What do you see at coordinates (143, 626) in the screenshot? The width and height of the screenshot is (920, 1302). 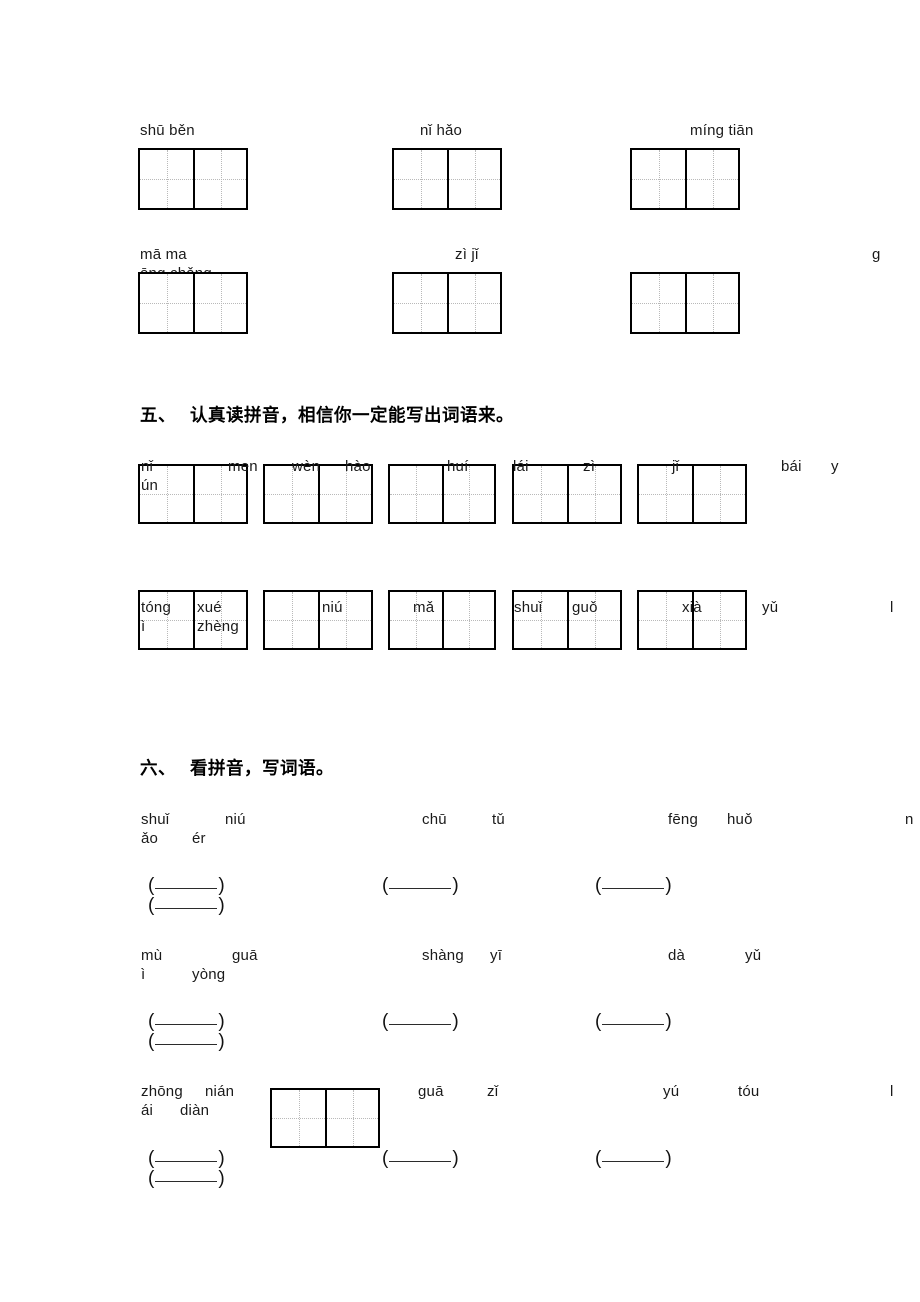 I see `pinyin-label-wrapped: ì` at bounding box center [143, 626].